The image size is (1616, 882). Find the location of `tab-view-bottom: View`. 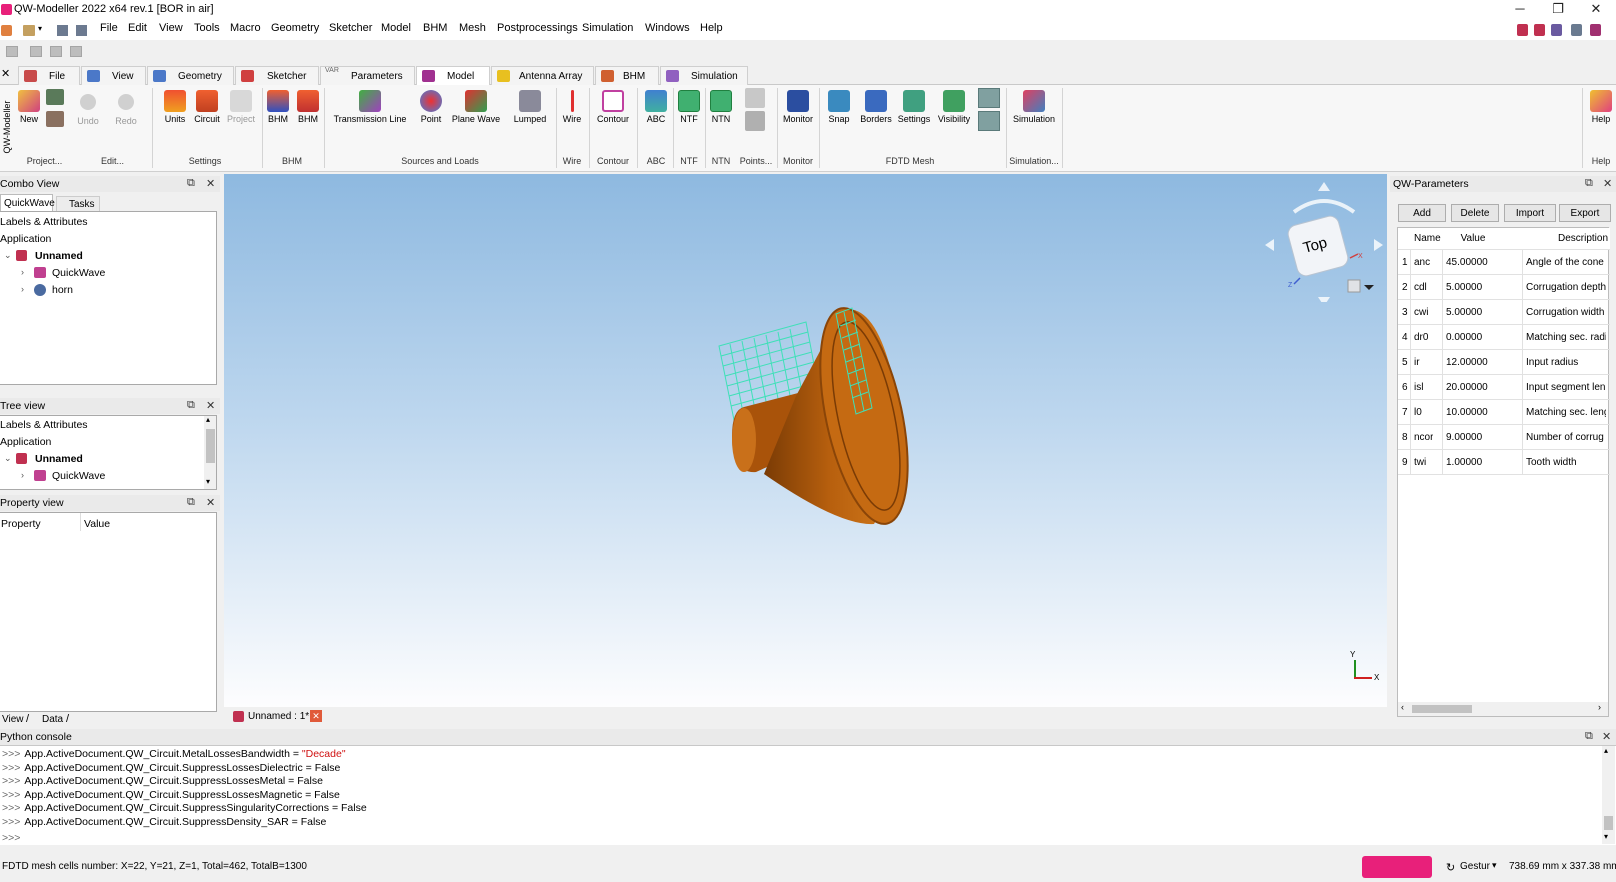

tab-view-bottom: View is located at coordinates (13, 719).